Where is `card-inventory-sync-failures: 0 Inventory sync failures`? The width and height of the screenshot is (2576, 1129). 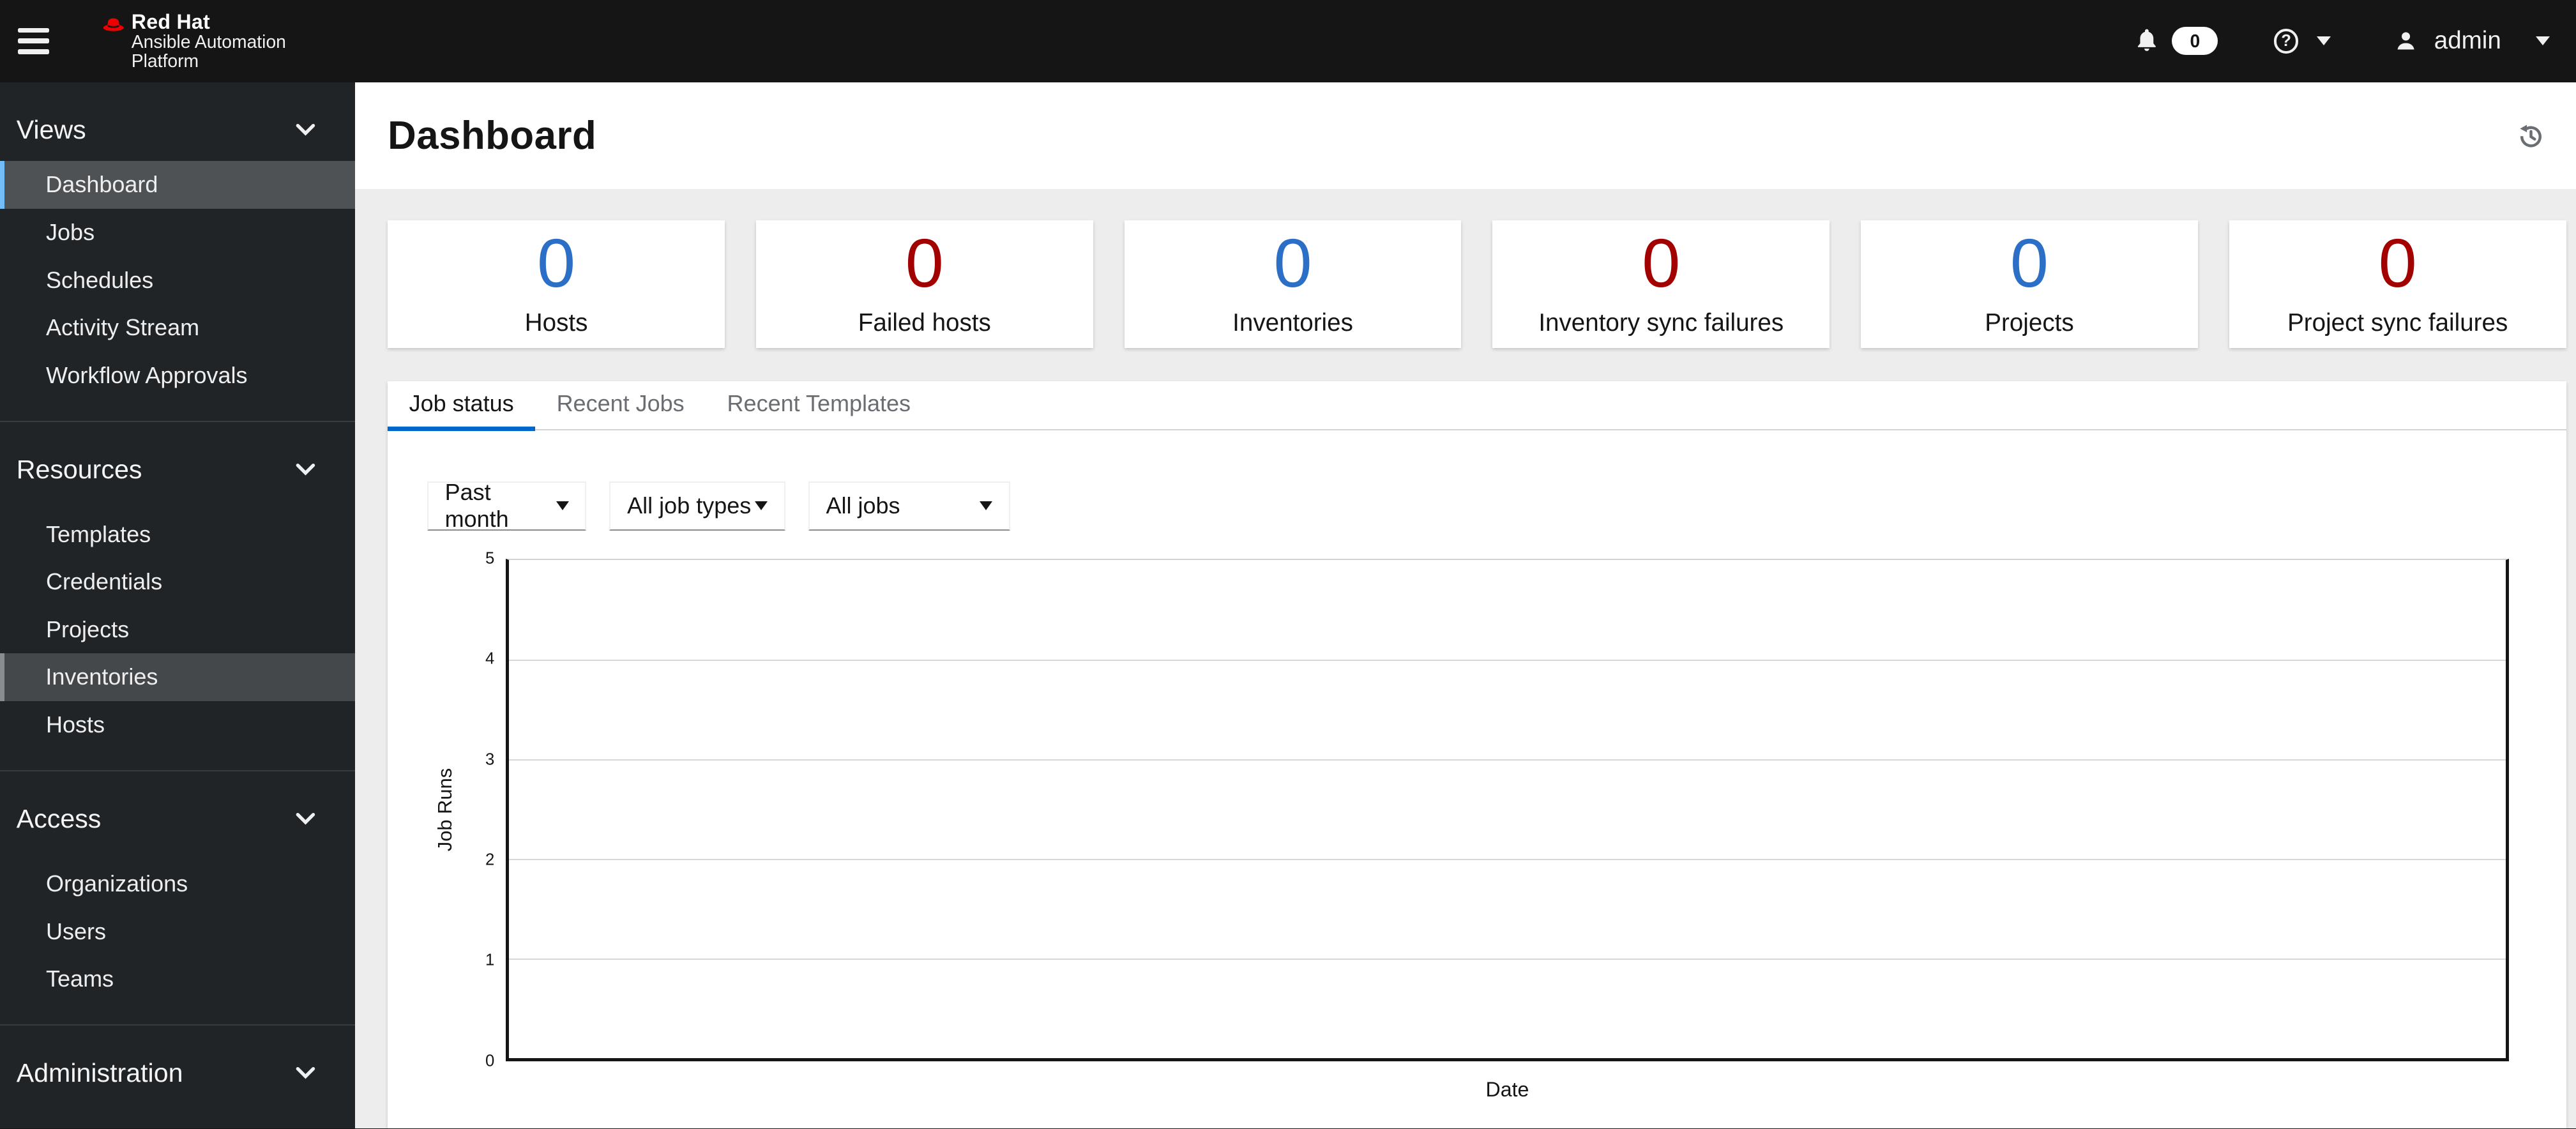 card-inventory-sync-failures: 0 Inventory sync failures is located at coordinates (1661, 284).